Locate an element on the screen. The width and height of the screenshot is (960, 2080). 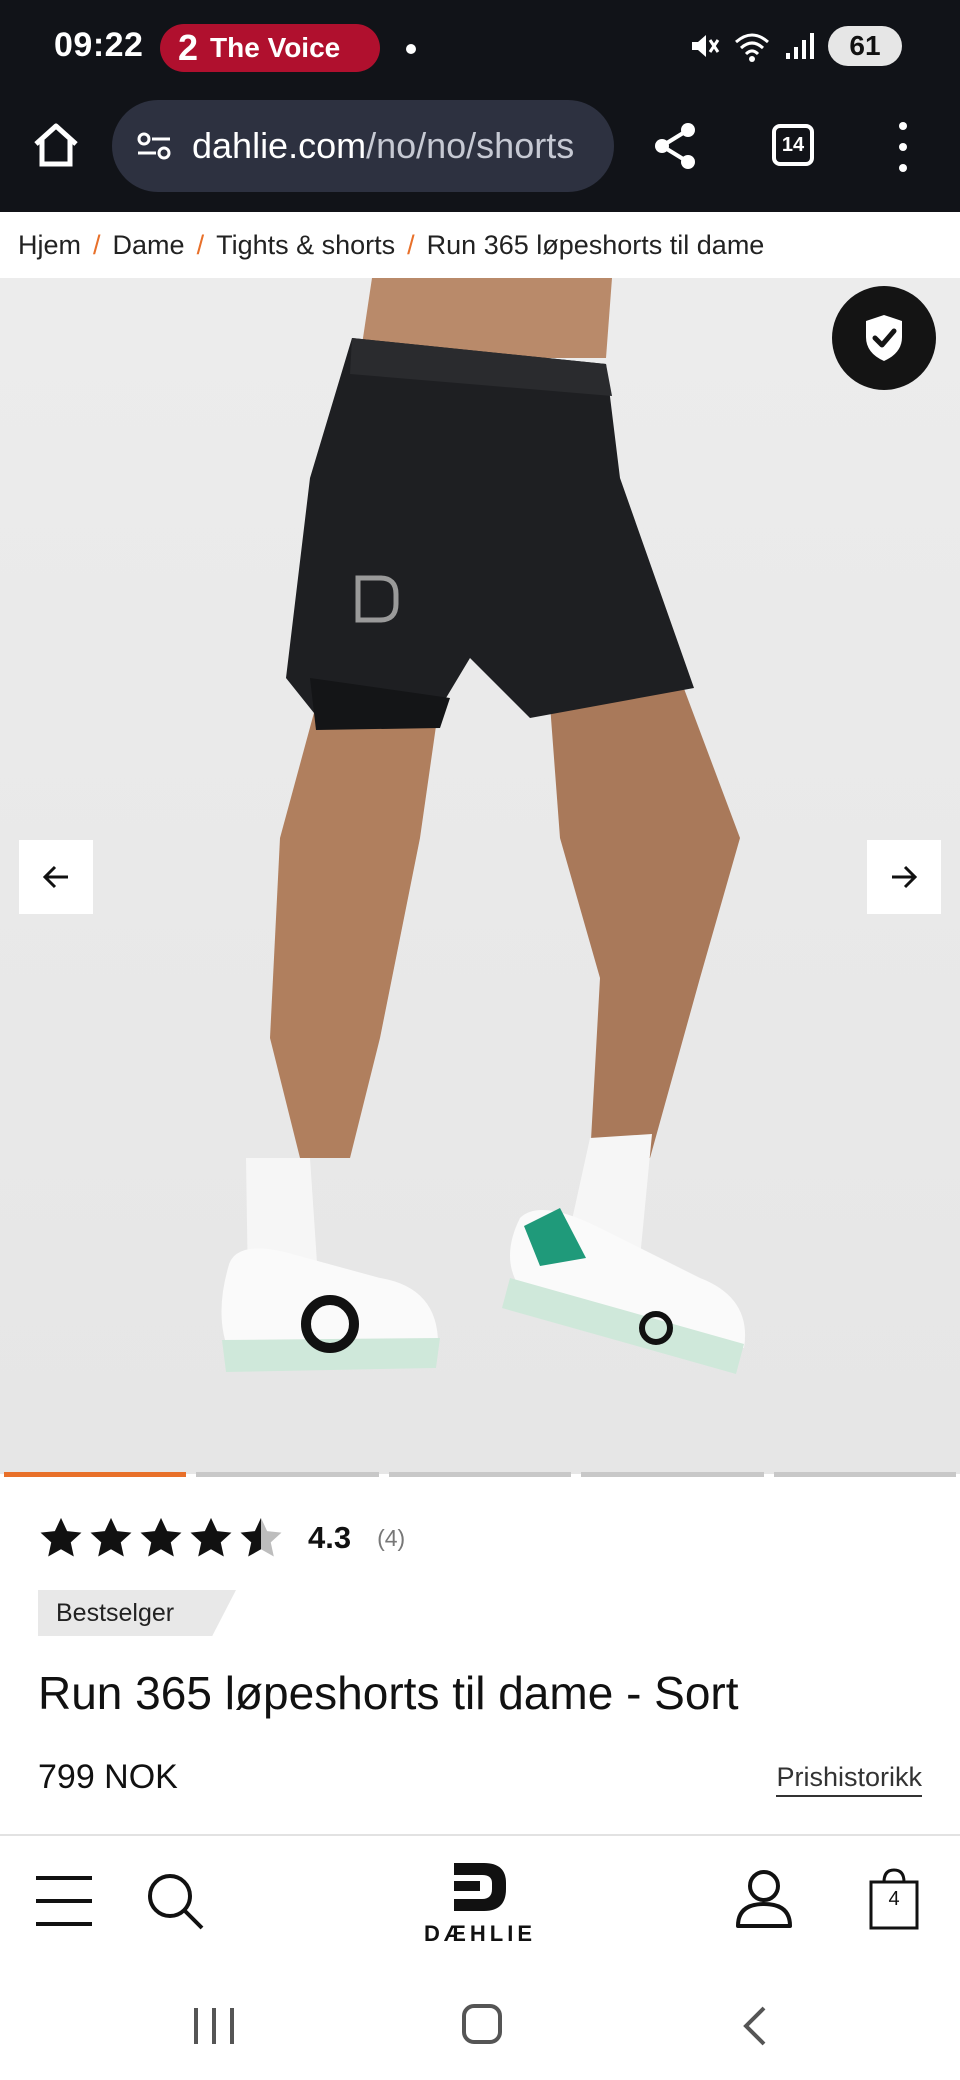
price-history-link: Prishistorikk is located at coordinates (849, 1779).